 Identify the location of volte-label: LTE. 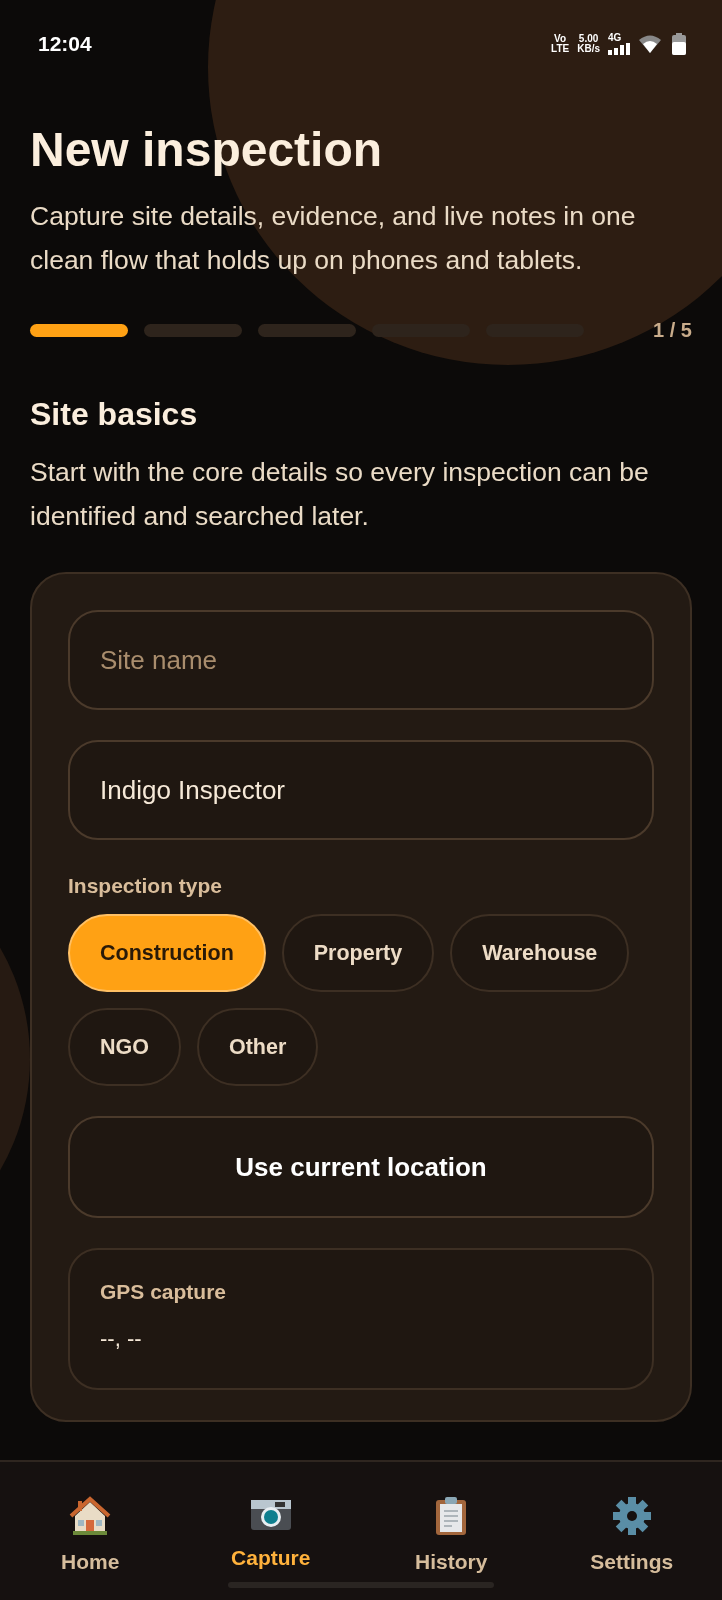
(560, 49).